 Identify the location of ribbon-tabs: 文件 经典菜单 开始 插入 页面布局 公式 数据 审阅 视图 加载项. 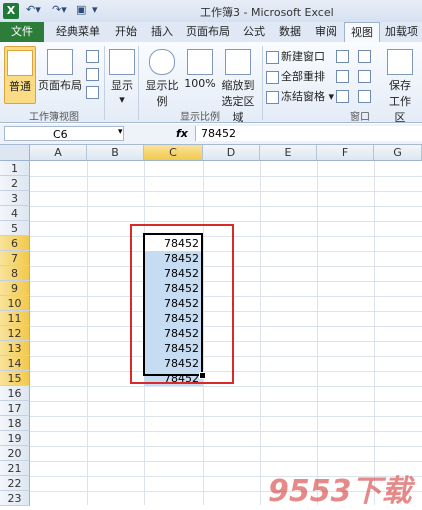
(211, 33).